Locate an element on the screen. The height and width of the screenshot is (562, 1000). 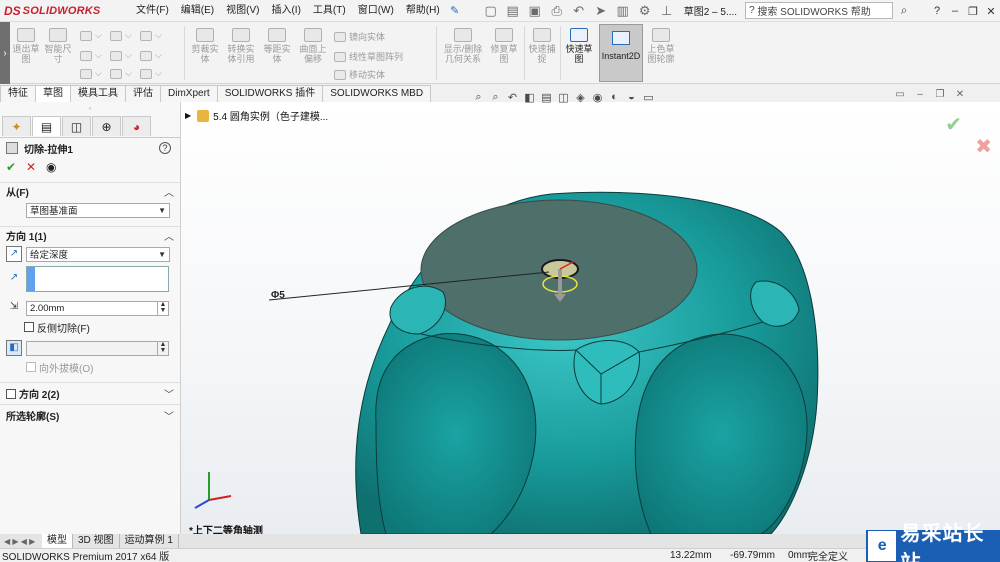
zoom-to-fit-icon: ⌕ is located at coordinates (478, 97).